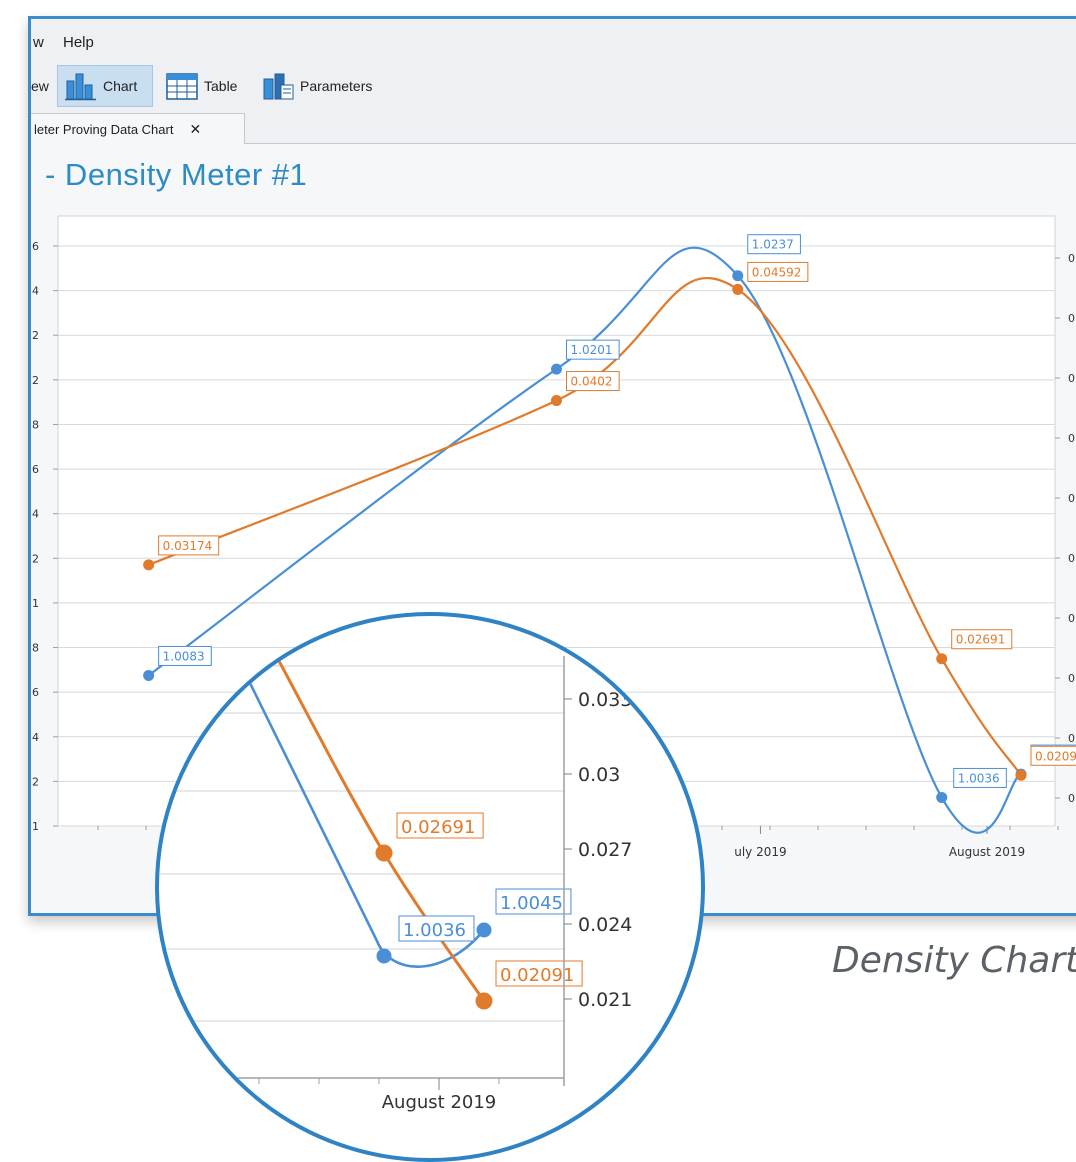 The width and height of the screenshot is (1076, 1162). Describe the element at coordinates (592, 382) in the screenshot. I see `data-label: 0.0402` at that location.